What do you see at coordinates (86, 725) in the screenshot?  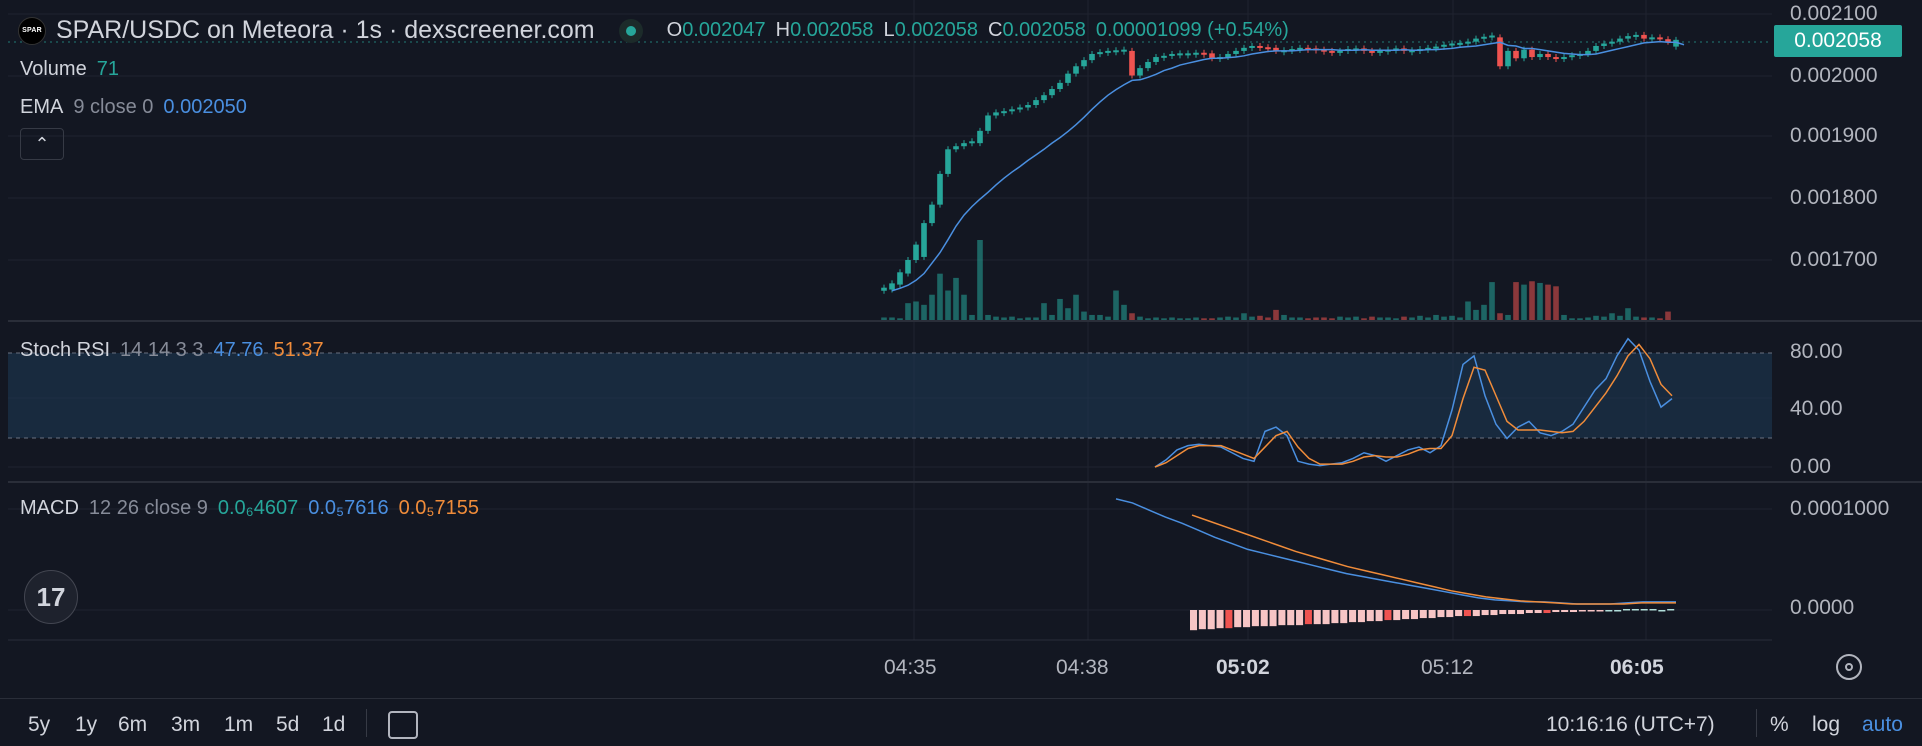 I see `range-button-1y: 1y` at bounding box center [86, 725].